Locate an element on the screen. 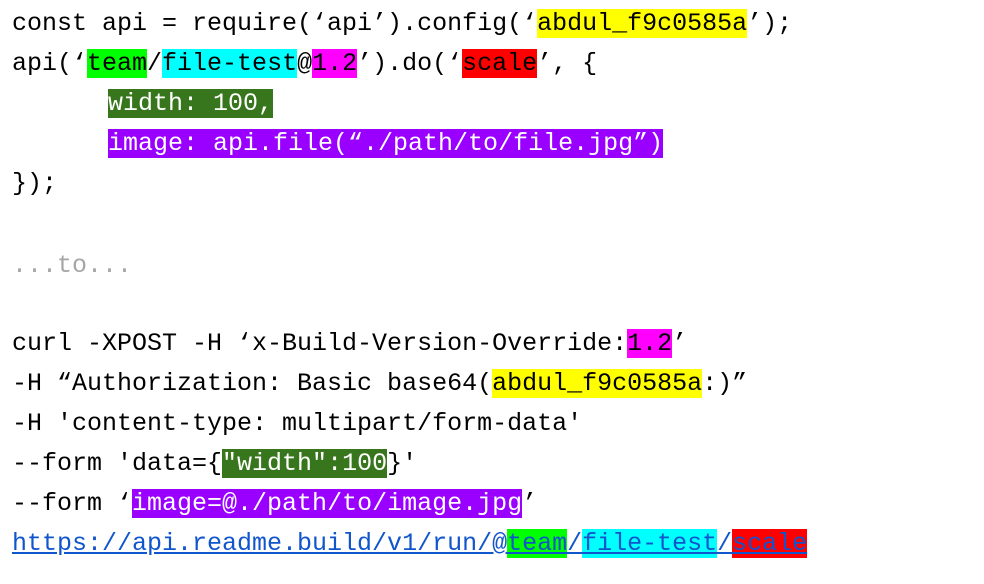 The image size is (984, 584). curl-content-type-text: -H 'content-type: multipart/form-data' is located at coordinates (297, 423).